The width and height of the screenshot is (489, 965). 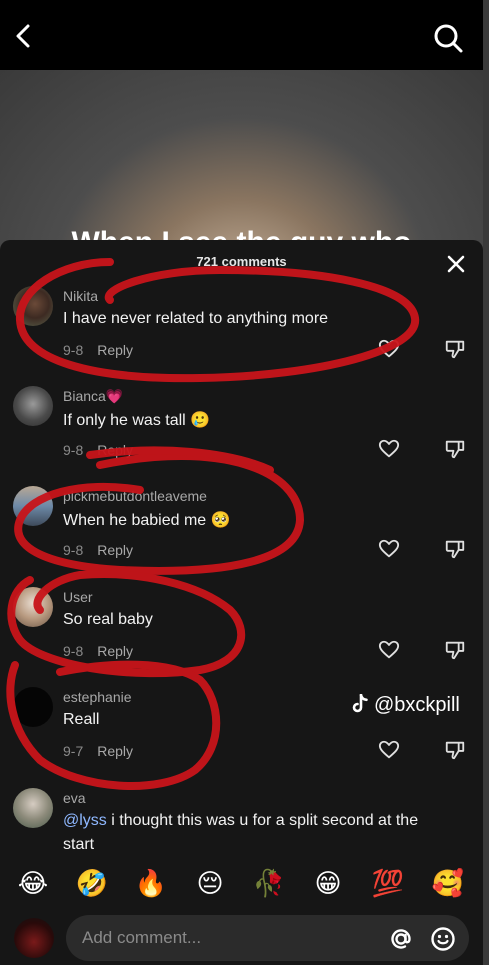 What do you see at coordinates (92, 884) in the screenshot?
I see `emoji-button: 🤣` at bounding box center [92, 884].